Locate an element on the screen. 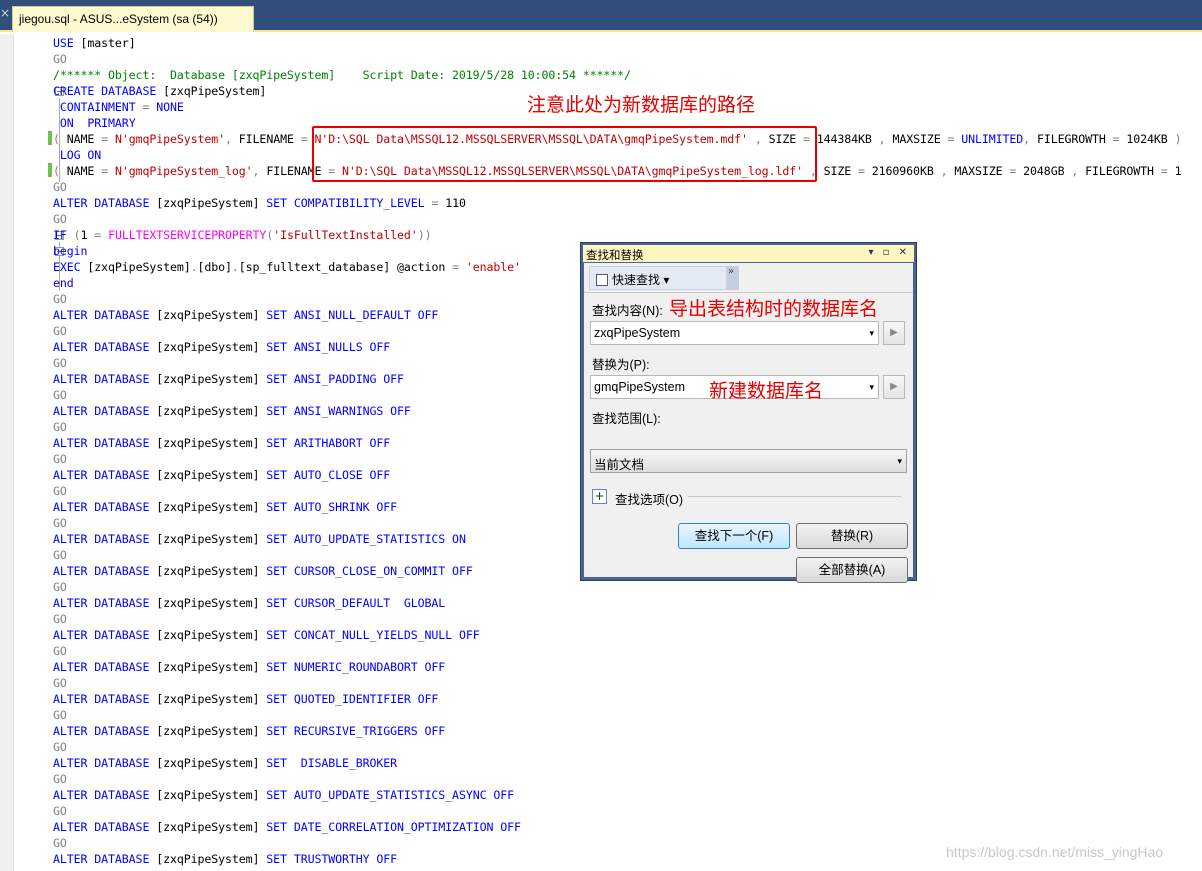  code-token: SET is located at coordinates (280, 203).